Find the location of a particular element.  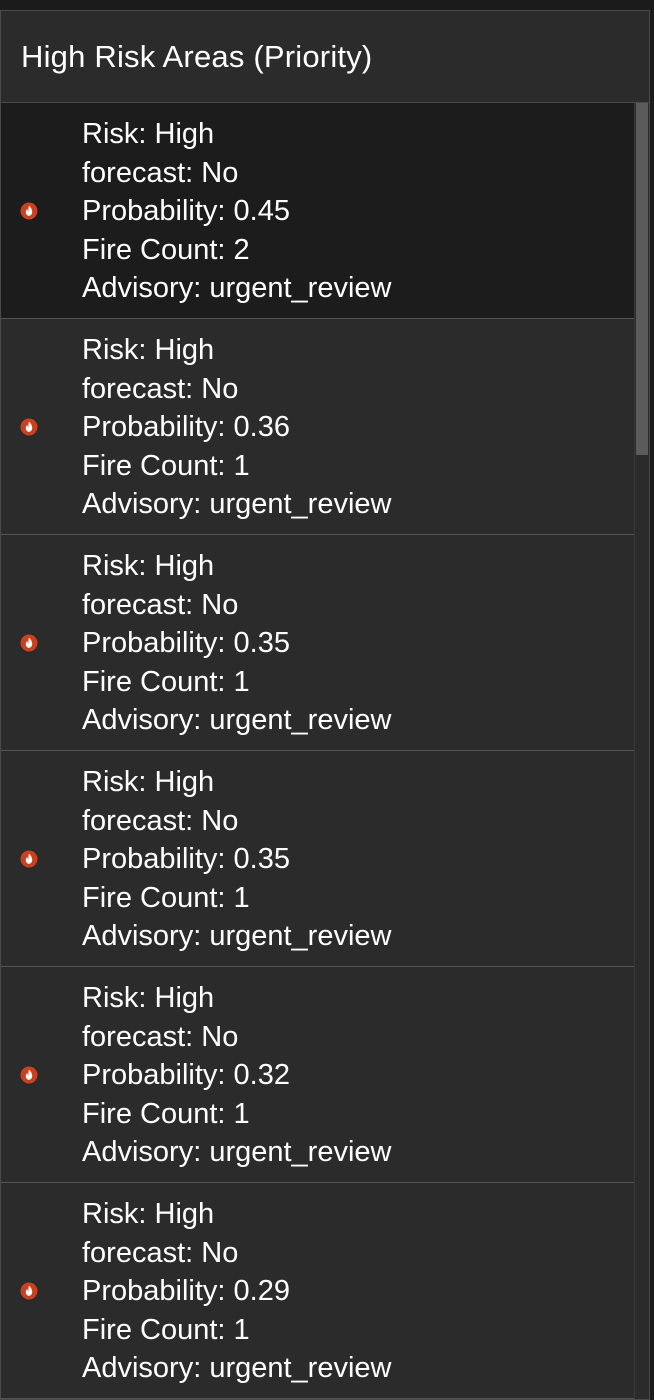

scrollbar-thumb is located at coordinates (642, 279).